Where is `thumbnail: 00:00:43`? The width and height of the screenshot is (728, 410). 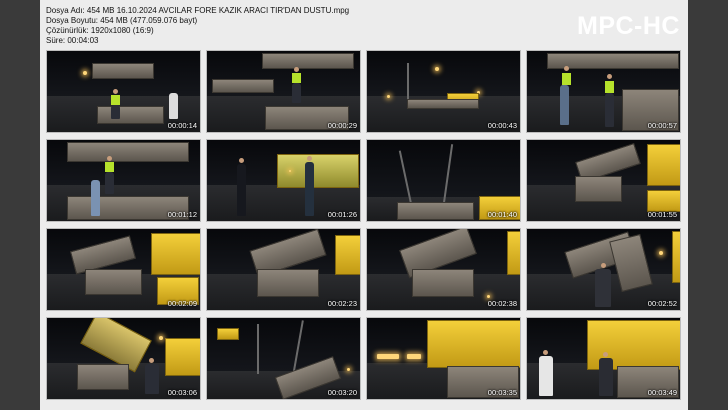 thumbnail: 00:00:43 is located at coordinates (443, 91).